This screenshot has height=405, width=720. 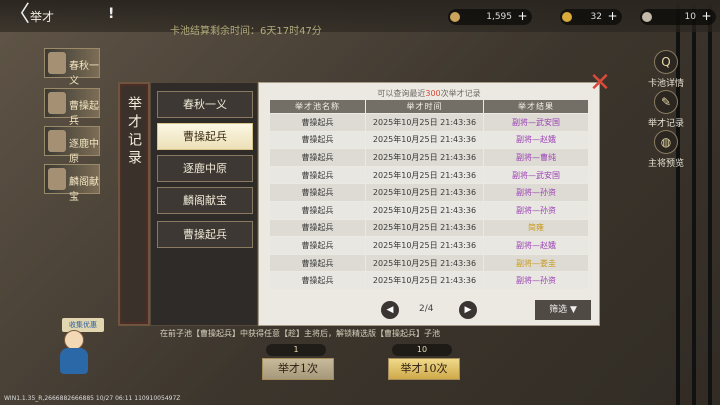 I want to click on column-header: 举才结果, so click(x=536, y=106).